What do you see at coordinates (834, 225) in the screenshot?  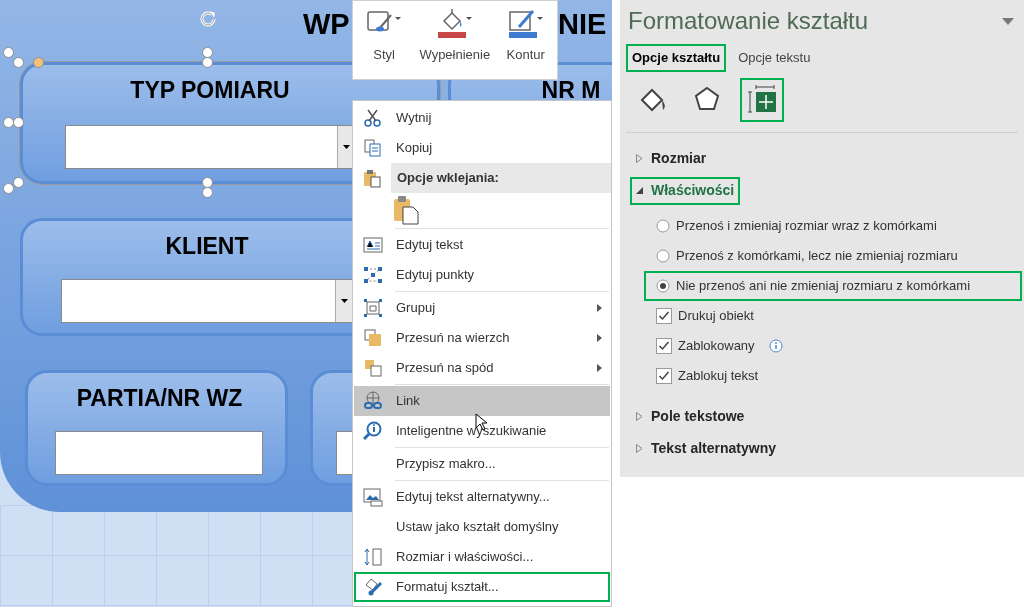 I see `radio-option: Przenoś i zmieniaj rozmiar wraz z komórkami` at bounding box center [834, 225].